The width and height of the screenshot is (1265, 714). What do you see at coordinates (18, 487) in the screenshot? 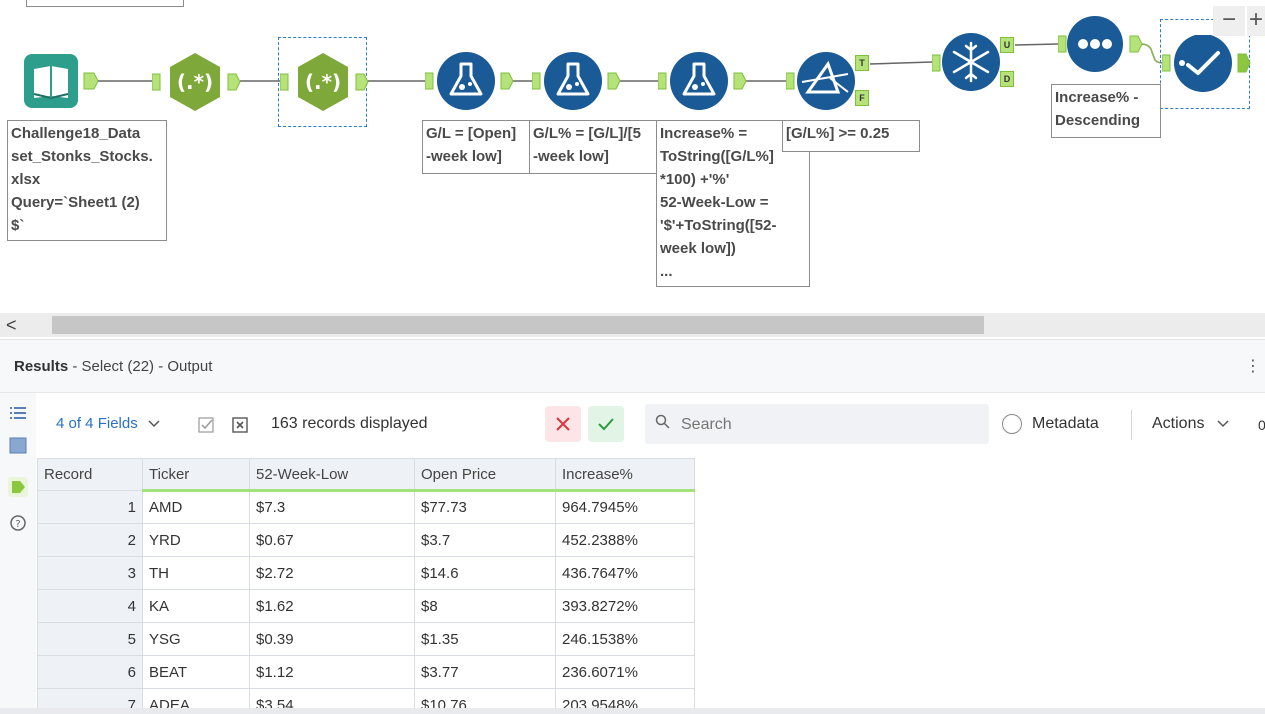
I see `output-anchor-icon` at bounding box center [18, 487].